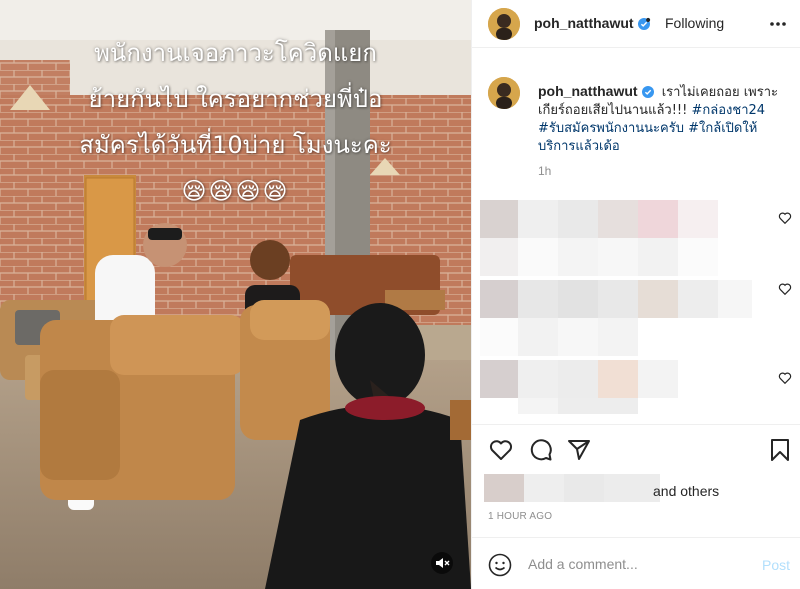 Image resolution: width=800 pixels, height=589 pixels. Describe the element at coordinates (541, 450) in the screenshot. I see `comment-icon` at that location.